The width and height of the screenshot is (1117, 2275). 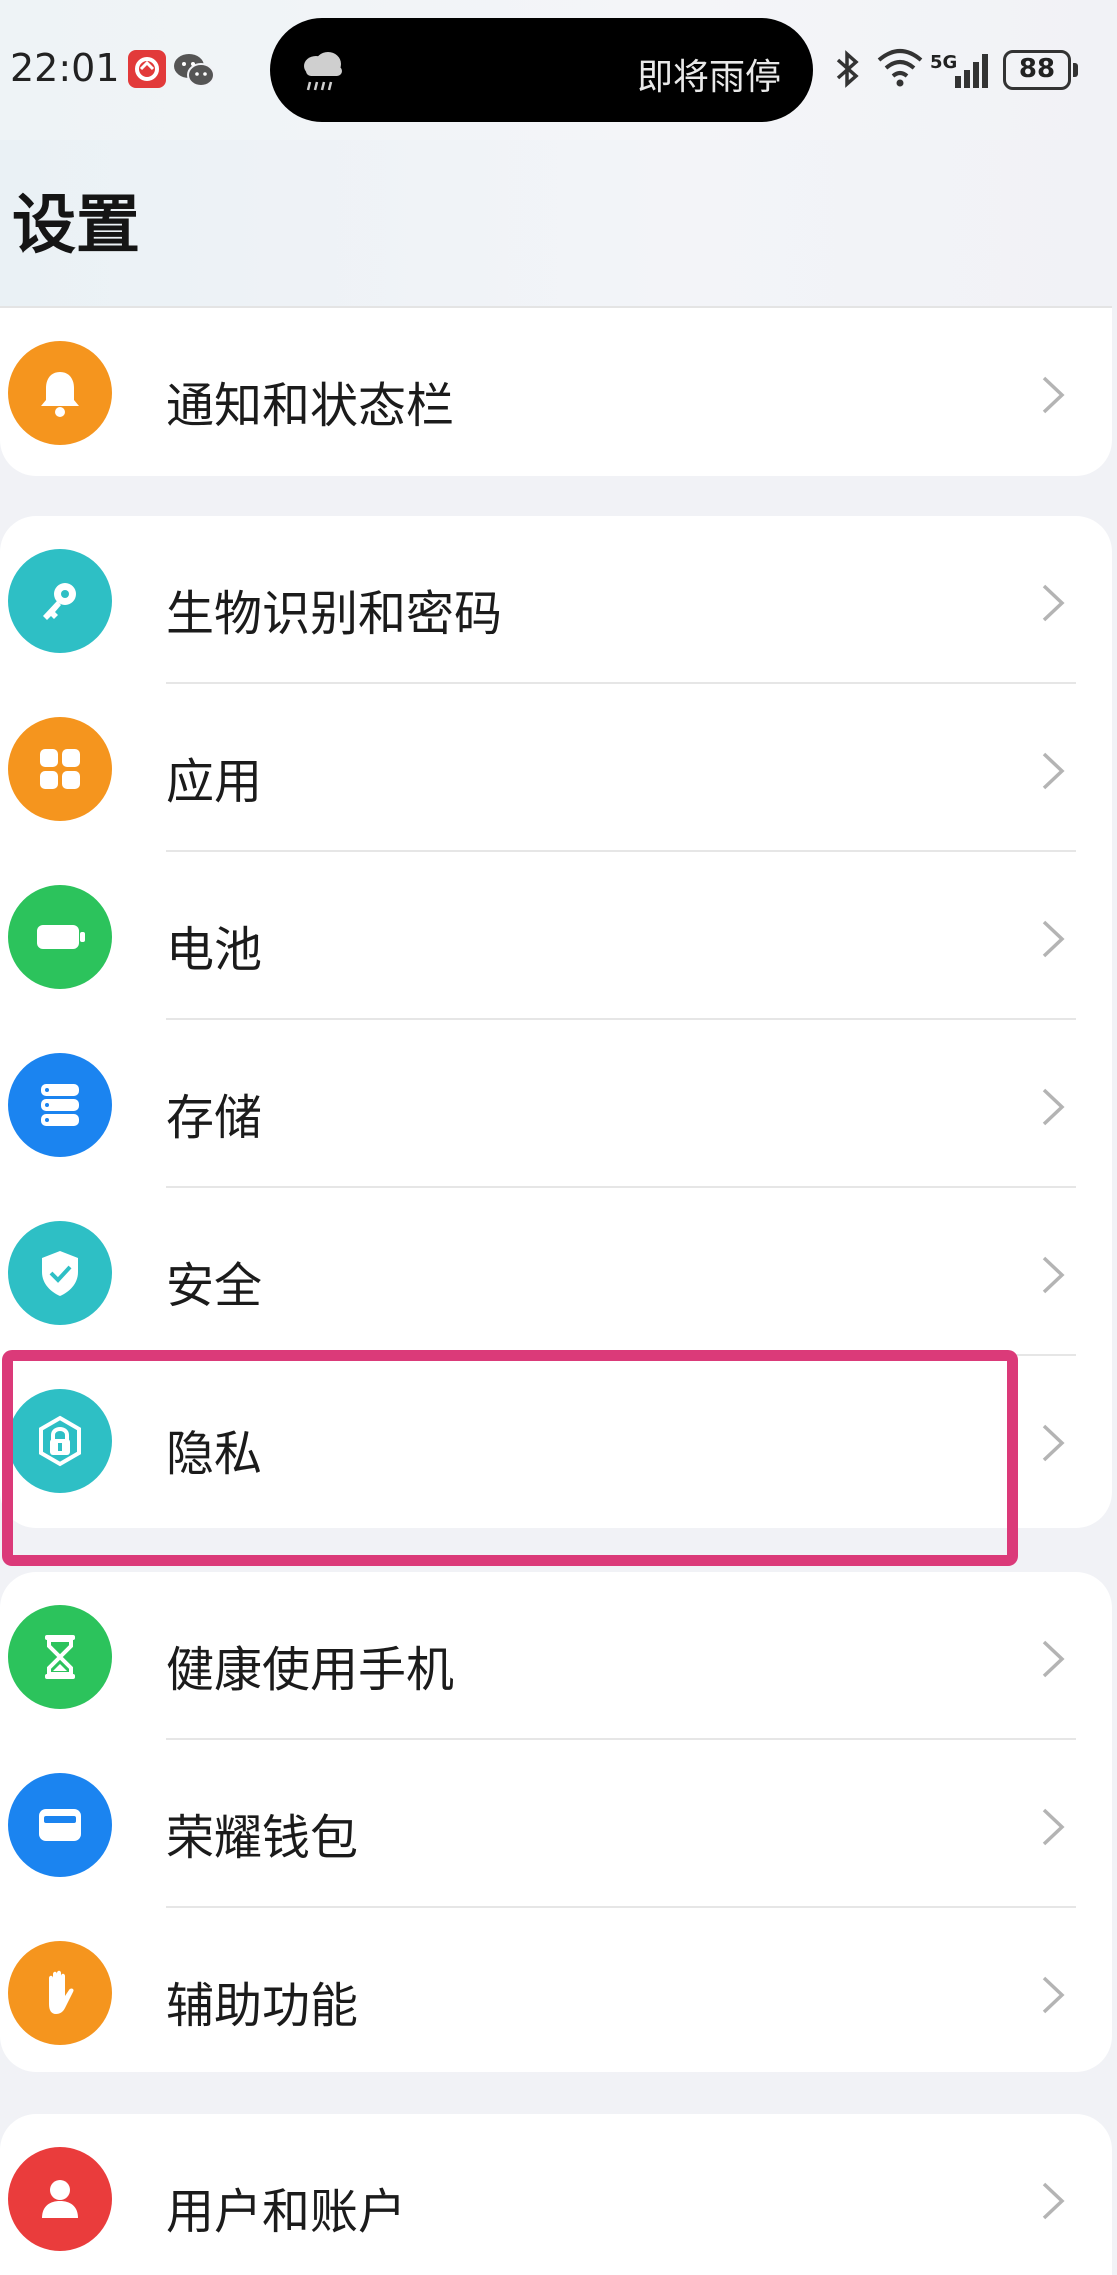 I want to click on settings-item-label: 辅助功能, so click(x=262, y=2006).